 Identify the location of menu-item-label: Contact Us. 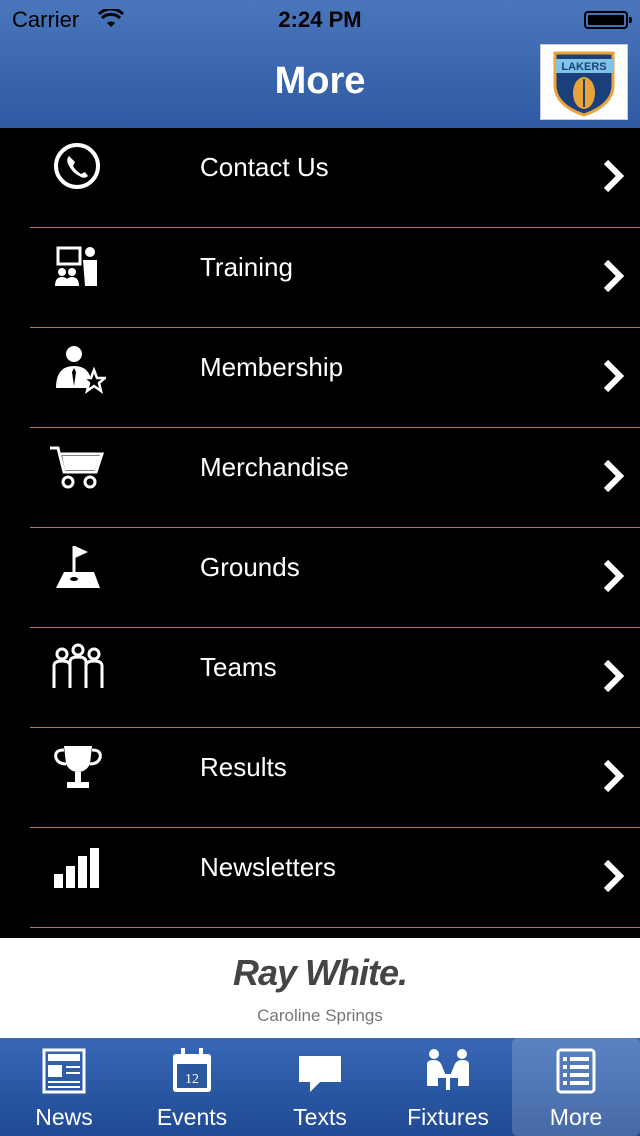
(264, 167).